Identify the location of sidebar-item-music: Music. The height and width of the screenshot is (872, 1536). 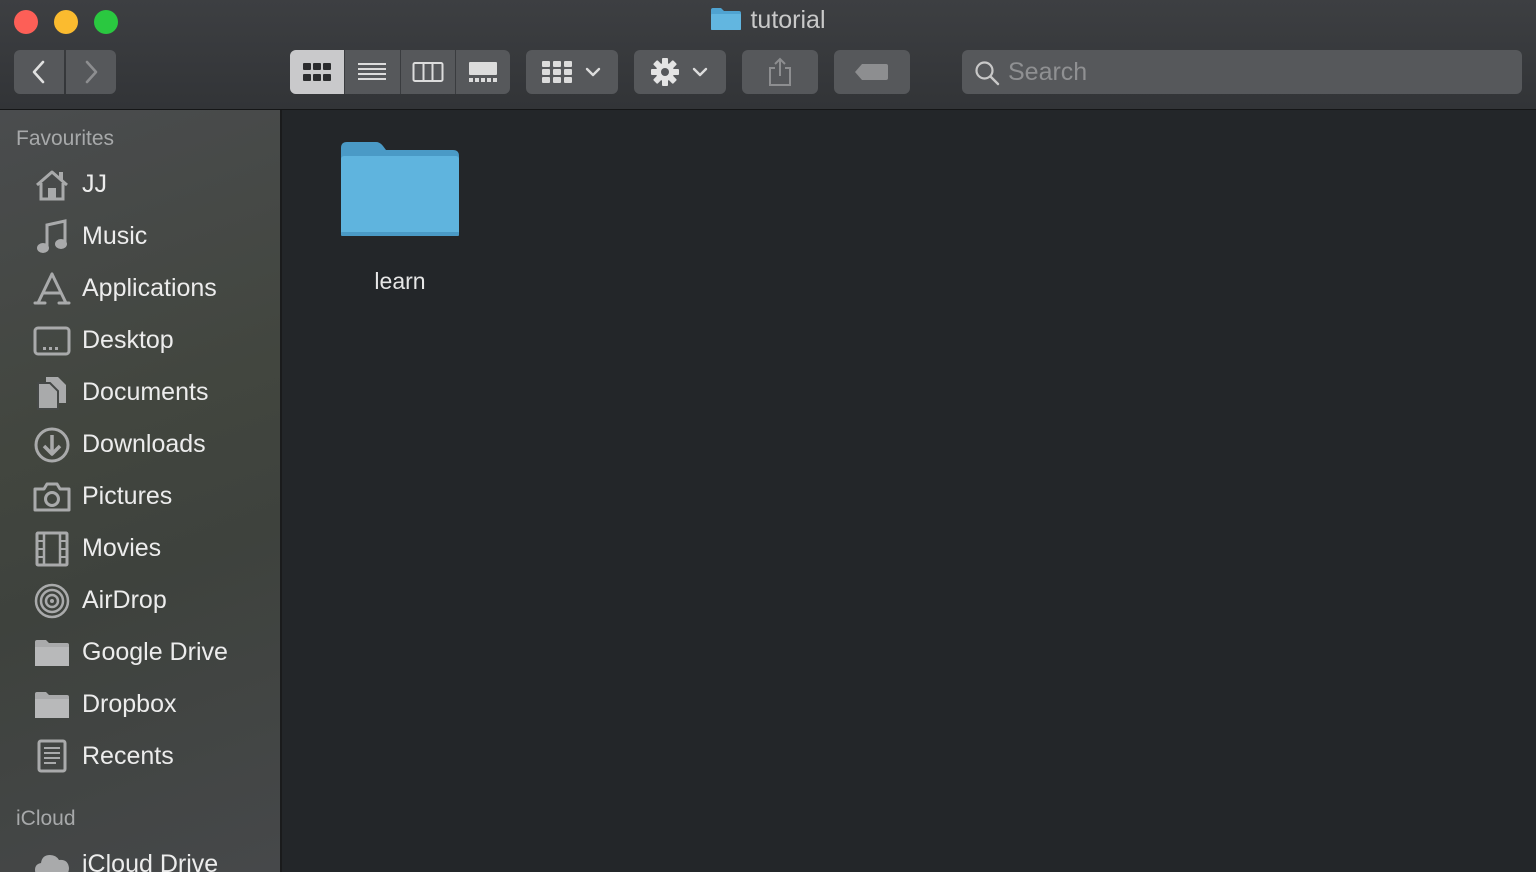
(152, 237).